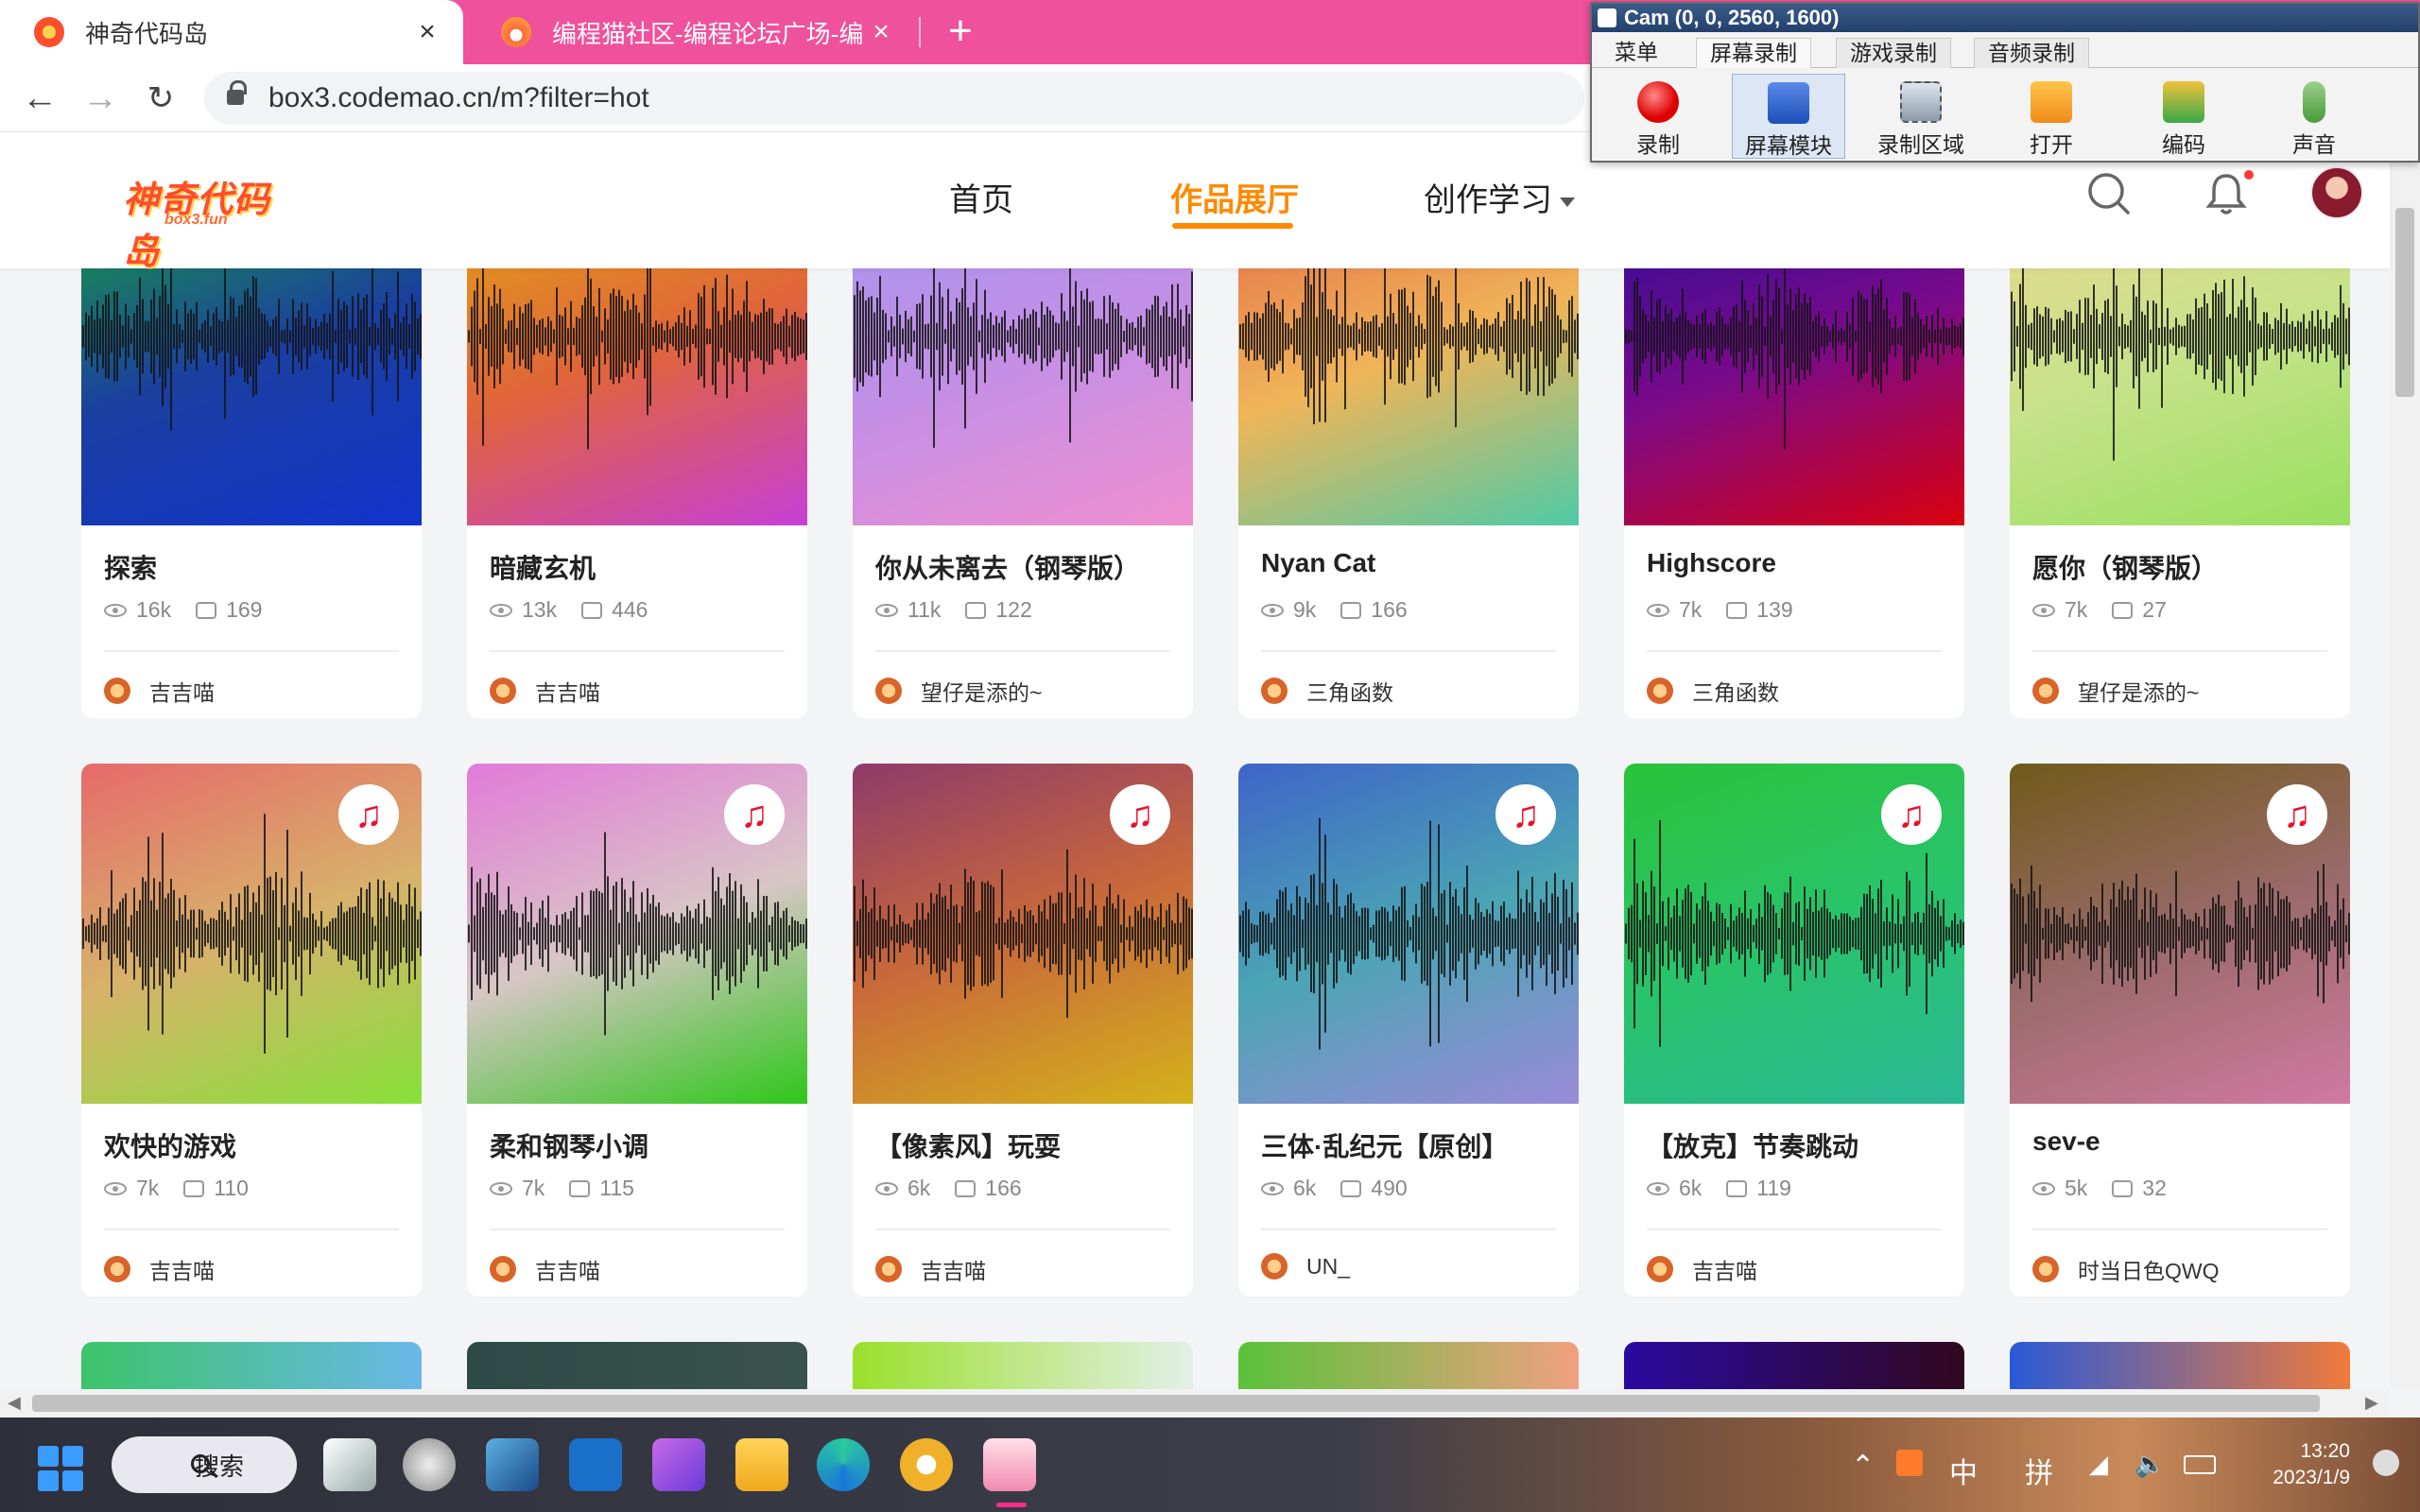  Describe the element at coordinates (595, 1464) in the screenshot. I see `musescore-icon` at that location.